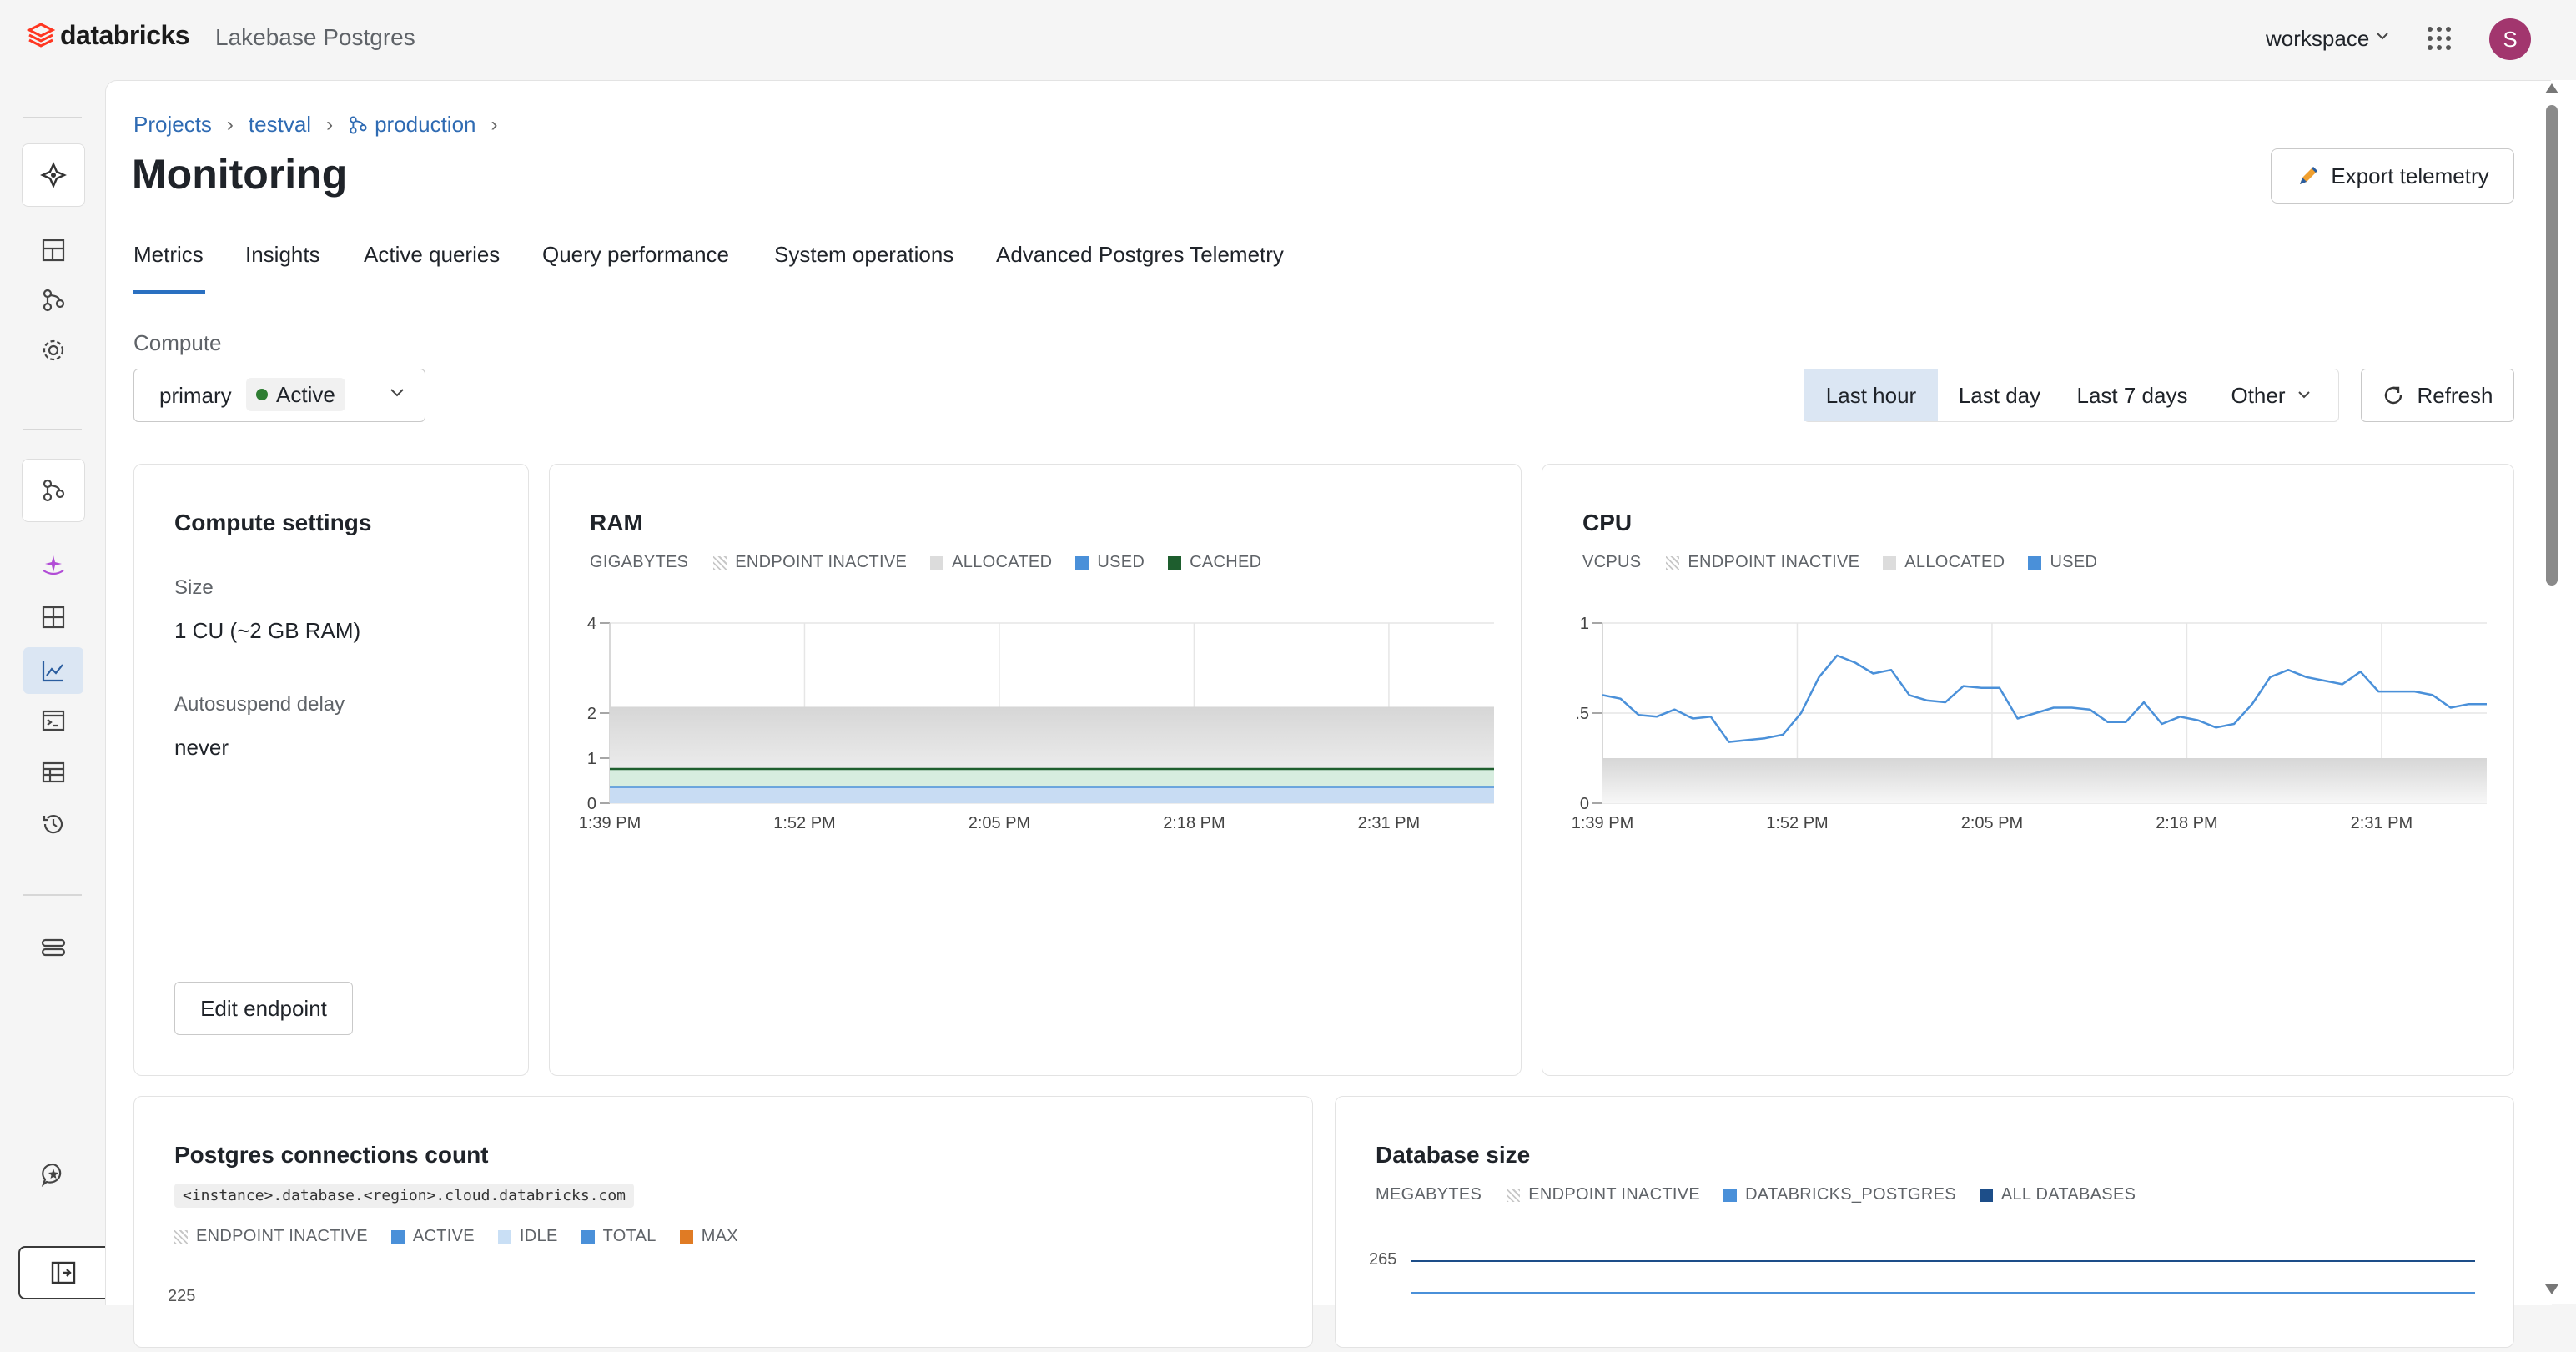 The height and width of the screenshot is (1352, 2576). What do you see at coordinates (53, 670) in the screenshot?
I see `sidebar-item-monitoring` at bounding box center [53, 670].